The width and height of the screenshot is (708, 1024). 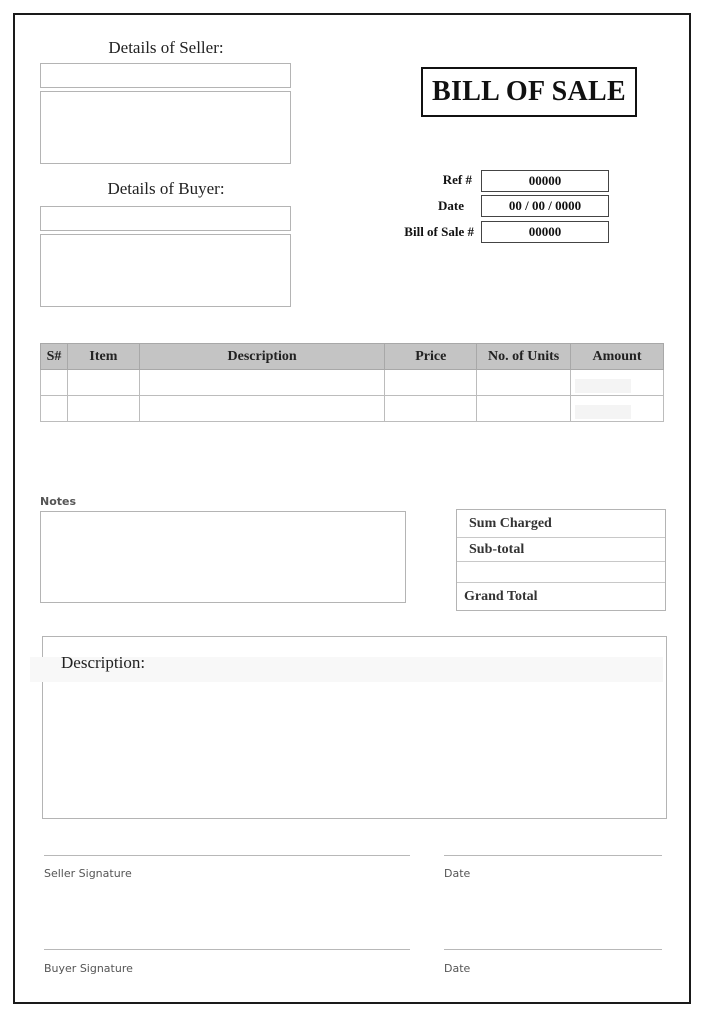 What do you see at coordinates (165, 270) in the screenshot?
I see `buyer-address-field` at bounding box center [165, 270].